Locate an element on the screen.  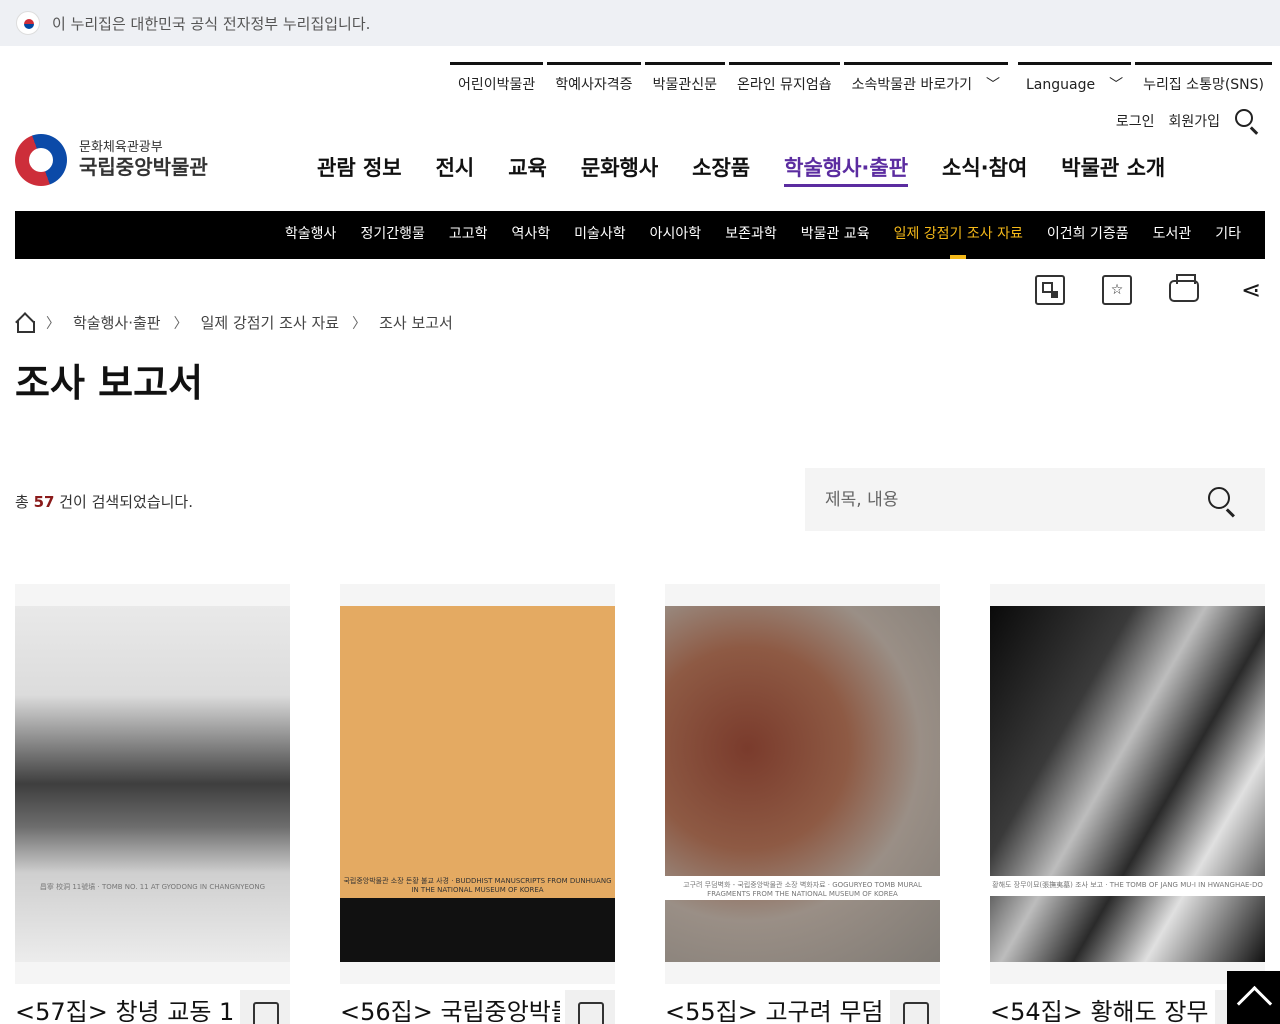
museum-logo: 문화체육관광부 국립중앙박물관 is located at coordinates (111, 160).